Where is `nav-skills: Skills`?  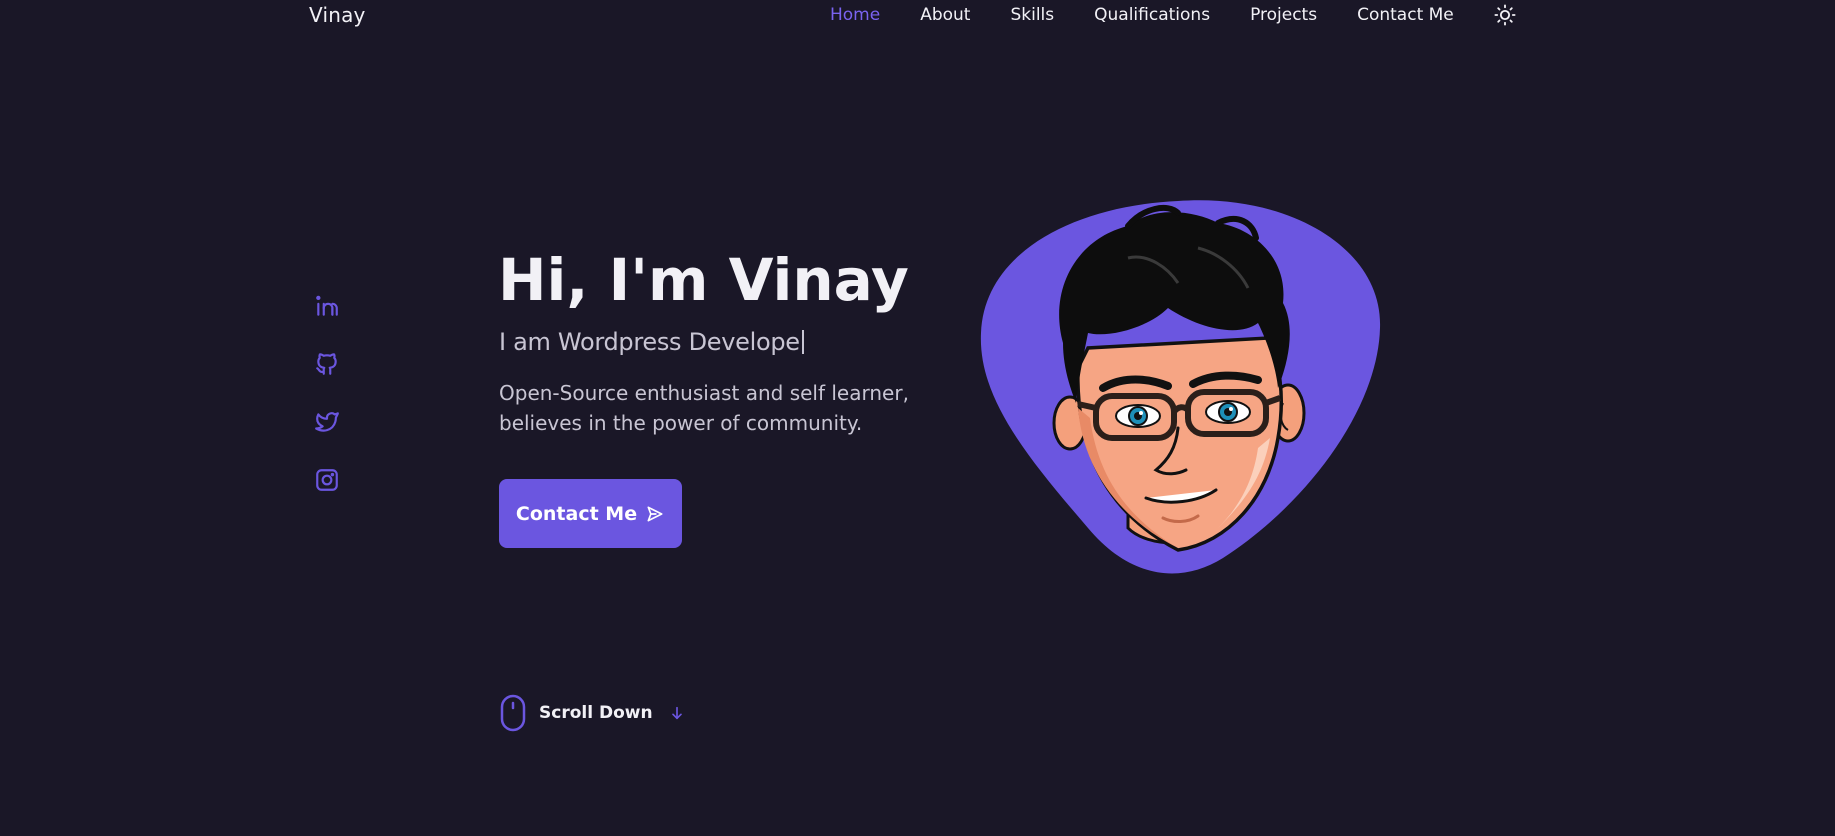 nav-skills: Skills is located at coordinates (1032, 15).